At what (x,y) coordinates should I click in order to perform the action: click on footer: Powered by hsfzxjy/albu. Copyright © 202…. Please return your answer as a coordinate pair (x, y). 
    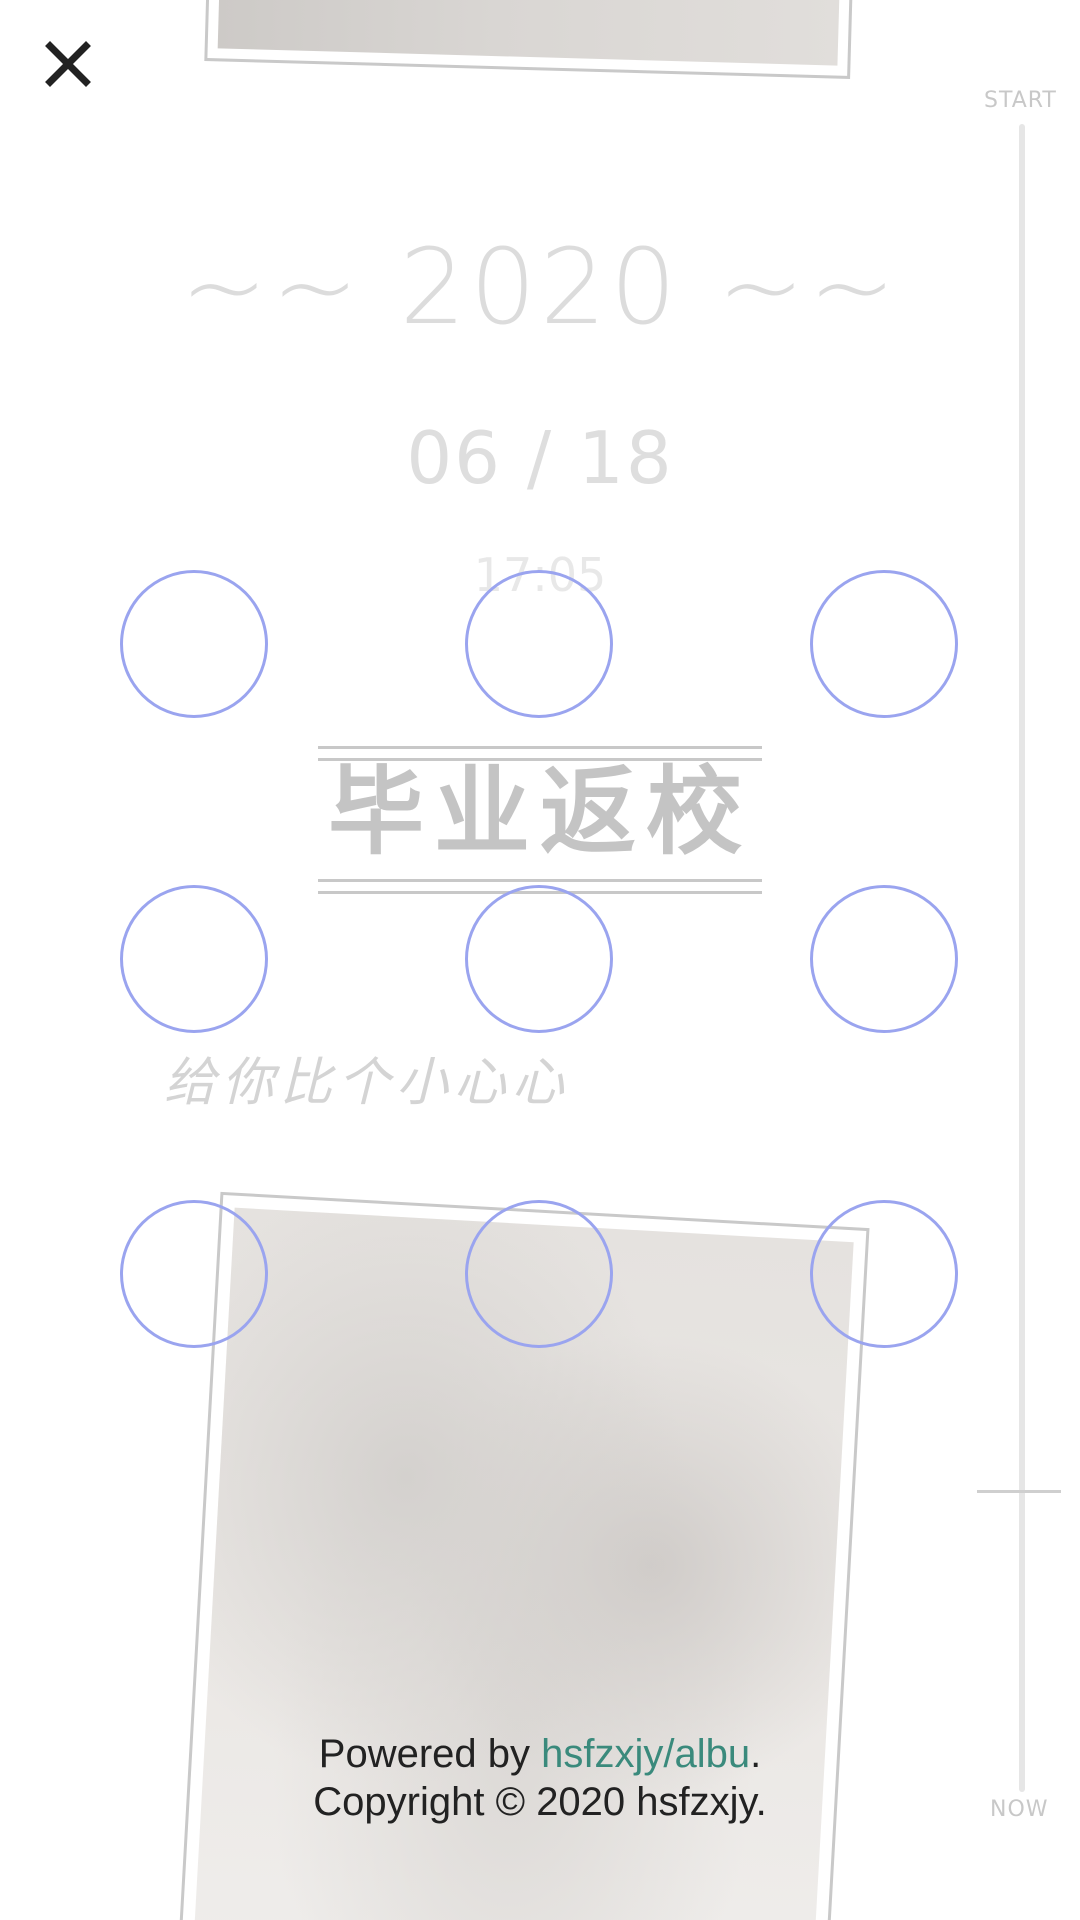
    Looking at the image, I should click on (540, 1778).